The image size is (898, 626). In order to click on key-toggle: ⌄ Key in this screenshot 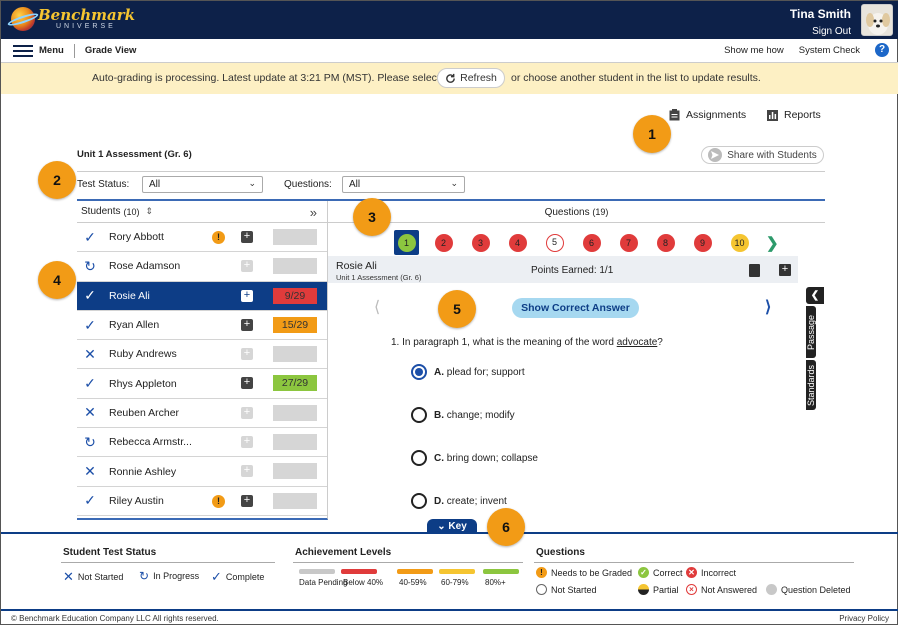, I will do `click(452, 526)`.